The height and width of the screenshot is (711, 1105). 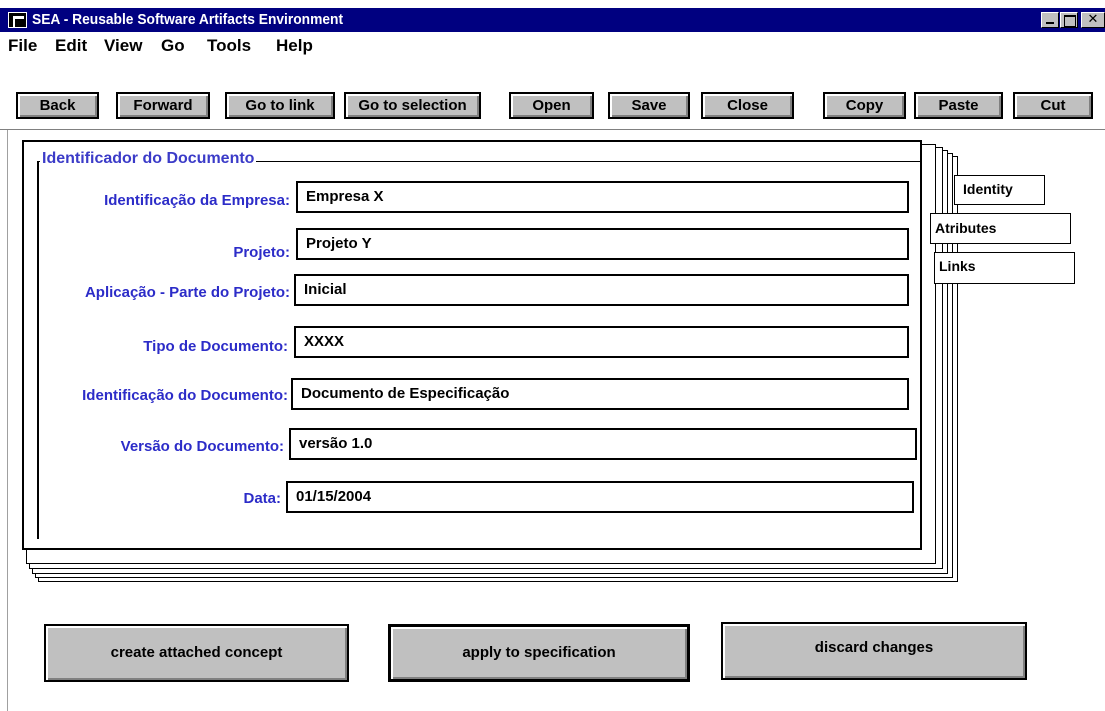 I want to click on field-label-empresa: Identificação da Empresa:, so click(x=197, y=200).